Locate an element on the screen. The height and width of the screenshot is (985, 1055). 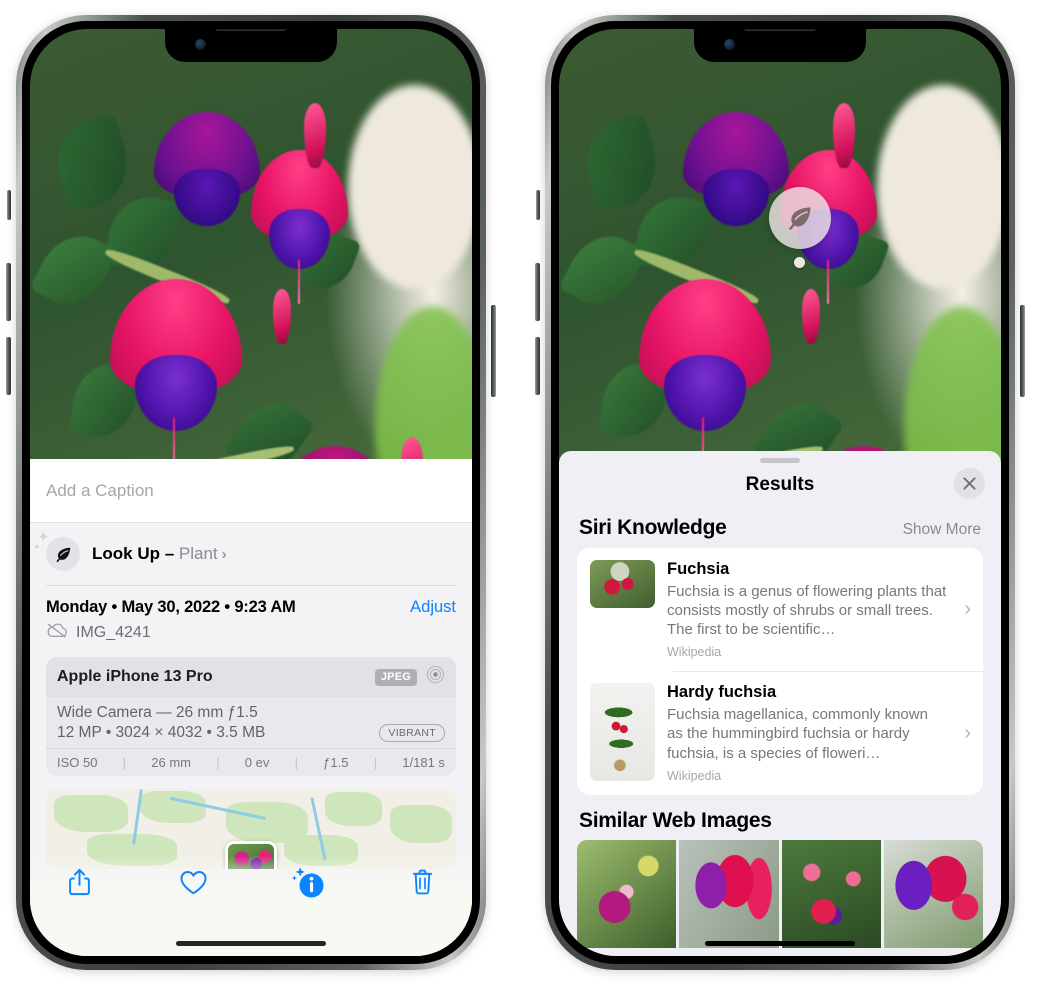
share-icon is located at coordinates (79, 882).